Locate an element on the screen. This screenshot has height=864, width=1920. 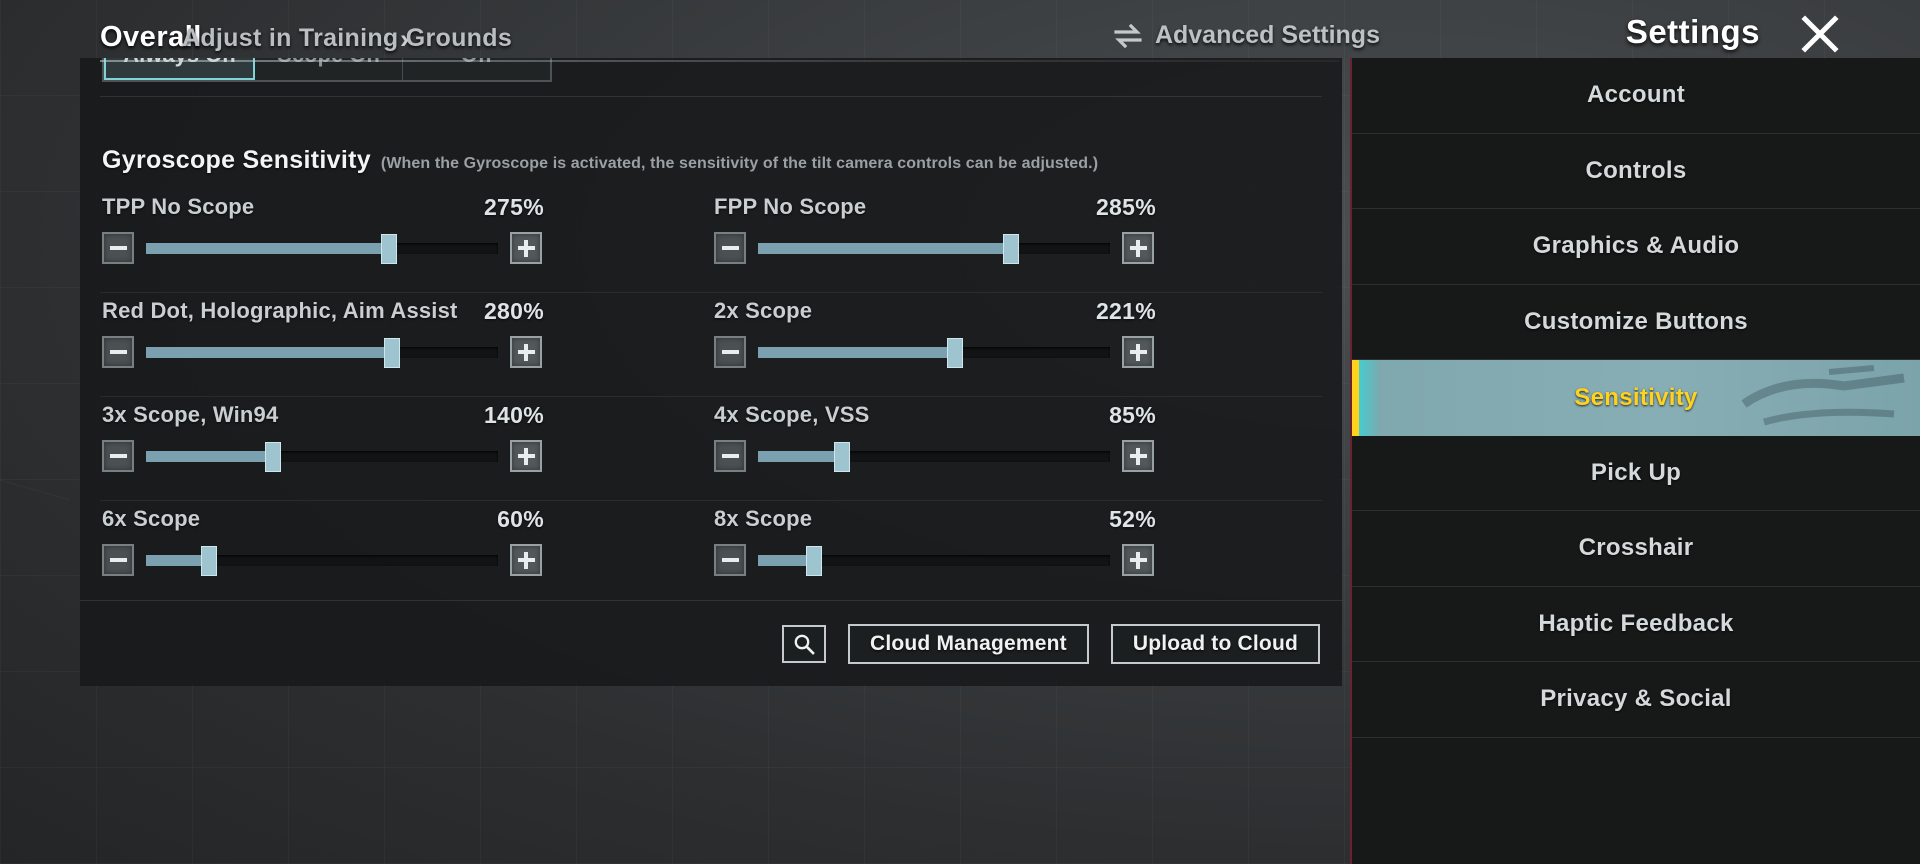
sensitivity-slider-row: 2x Scope 221% is located at coordinates (1020, 344).